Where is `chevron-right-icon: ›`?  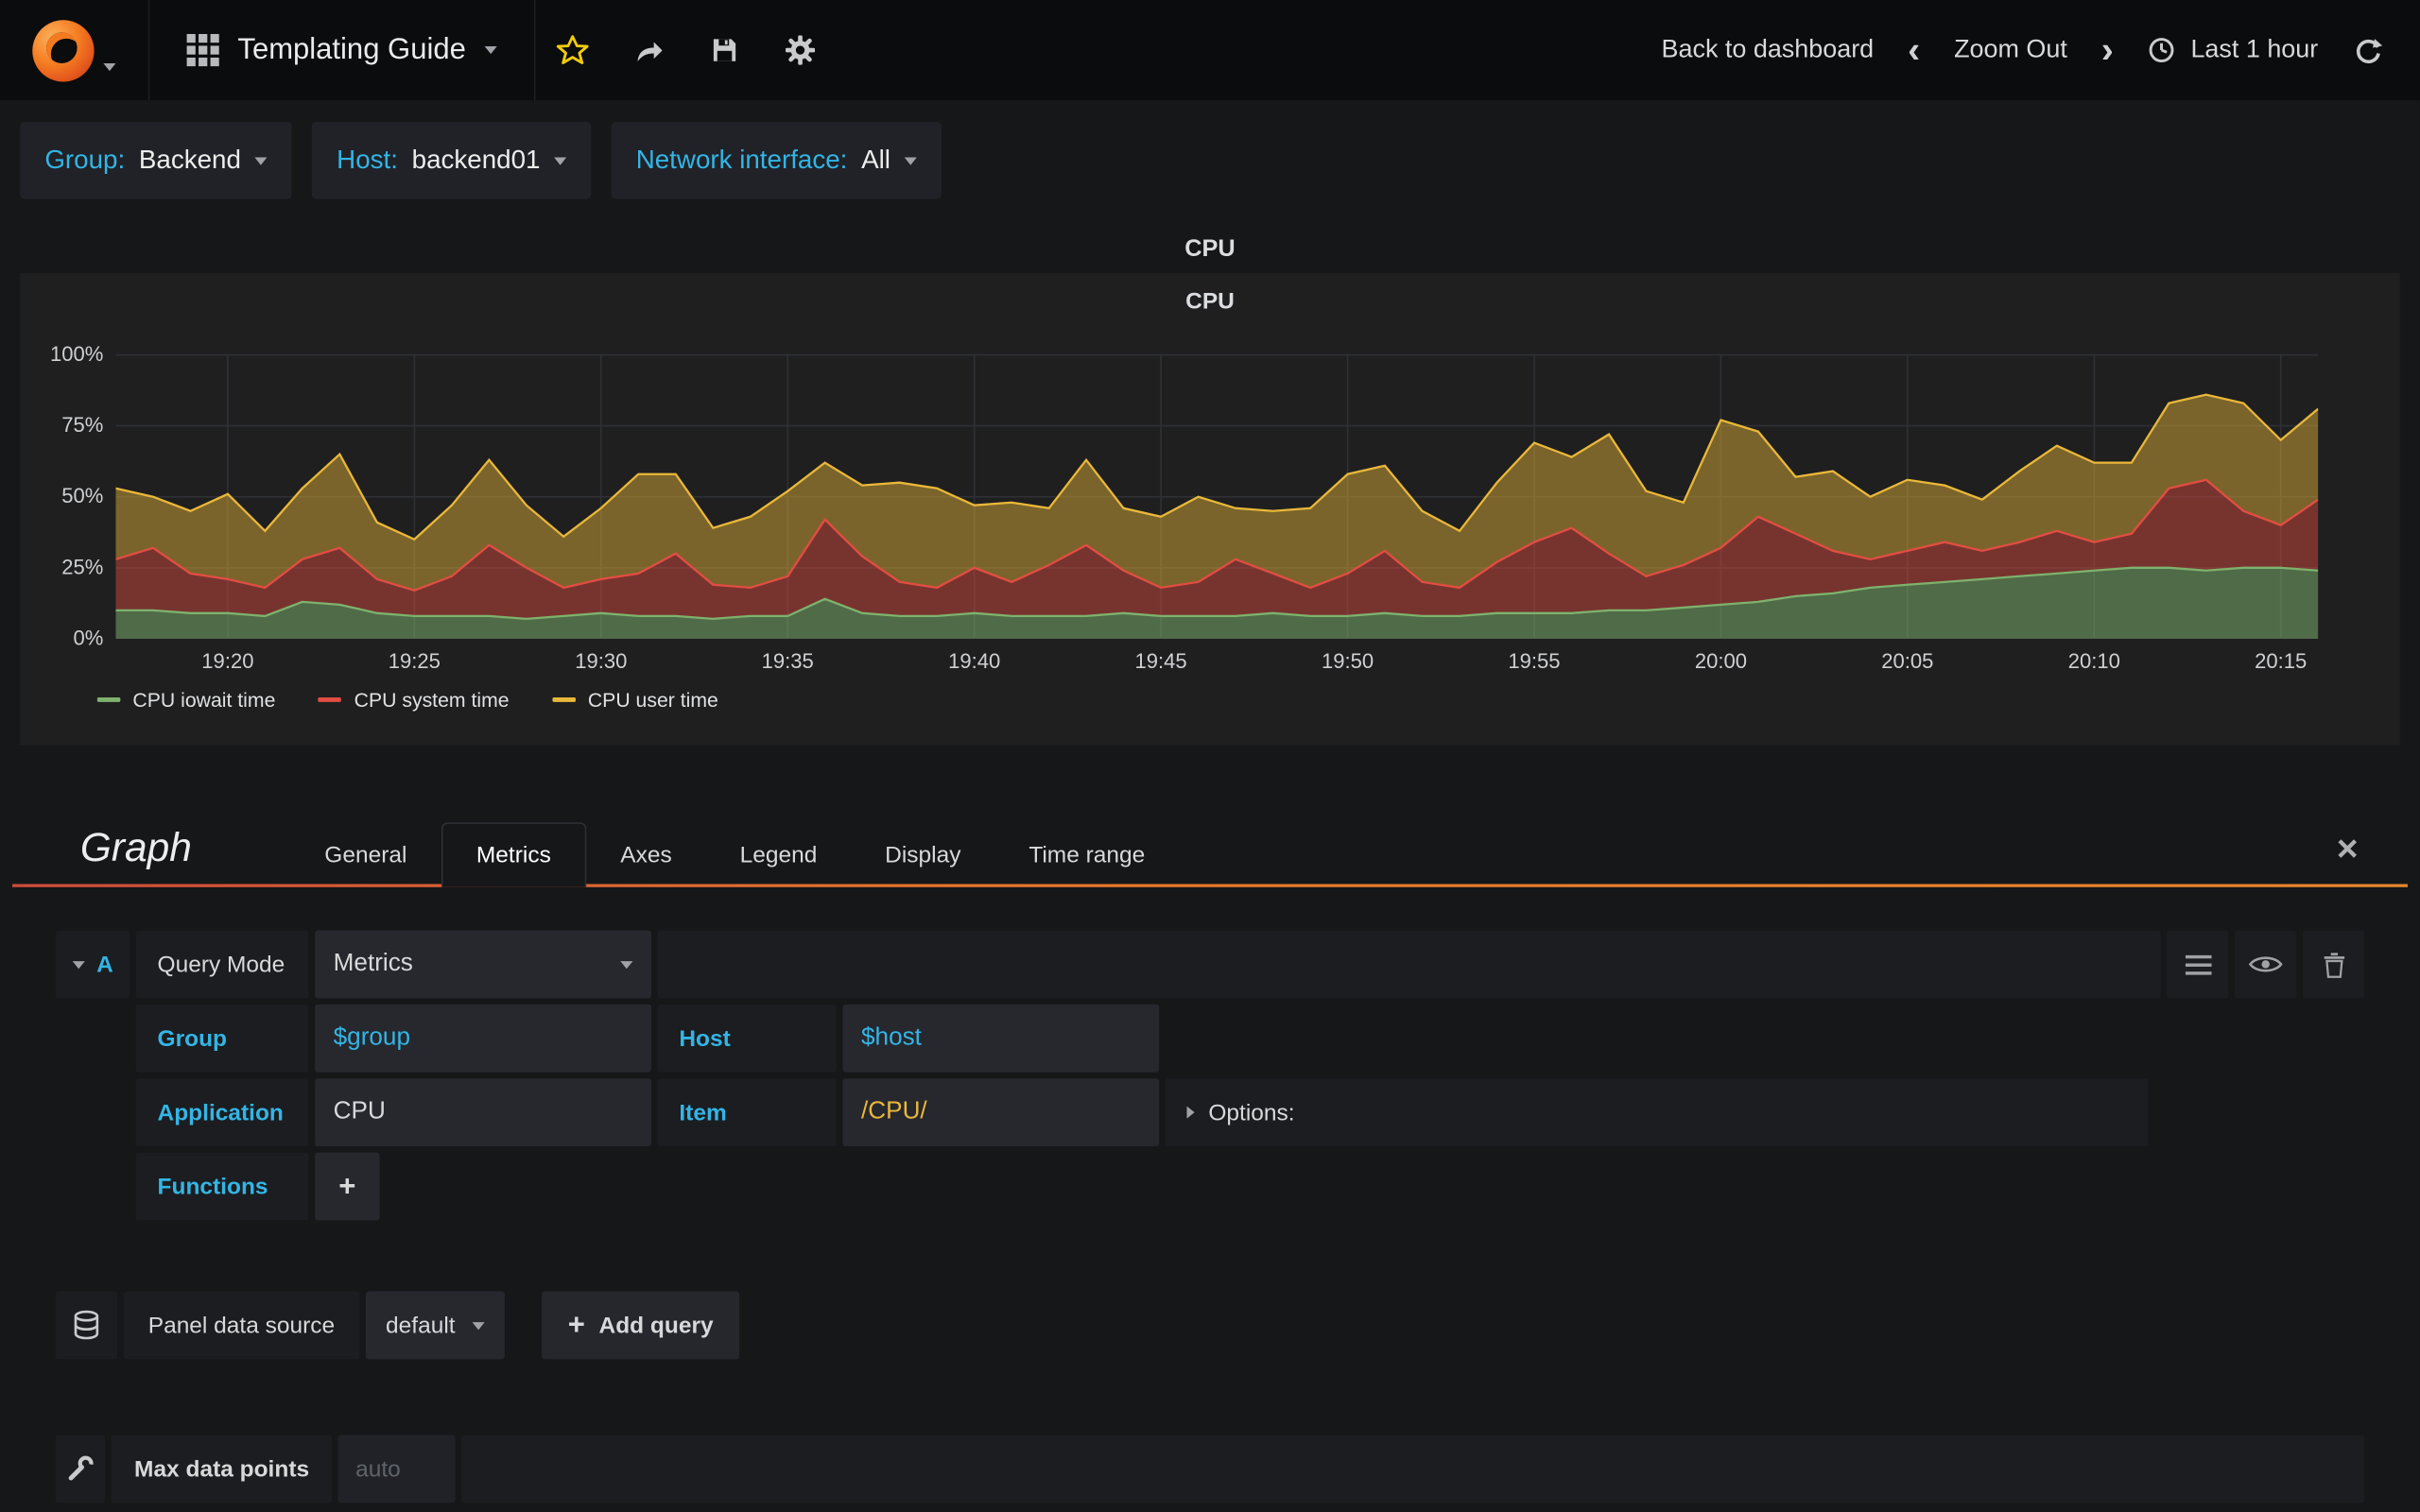 chevron-right-icon: › is located at coordinates (2107, 49).